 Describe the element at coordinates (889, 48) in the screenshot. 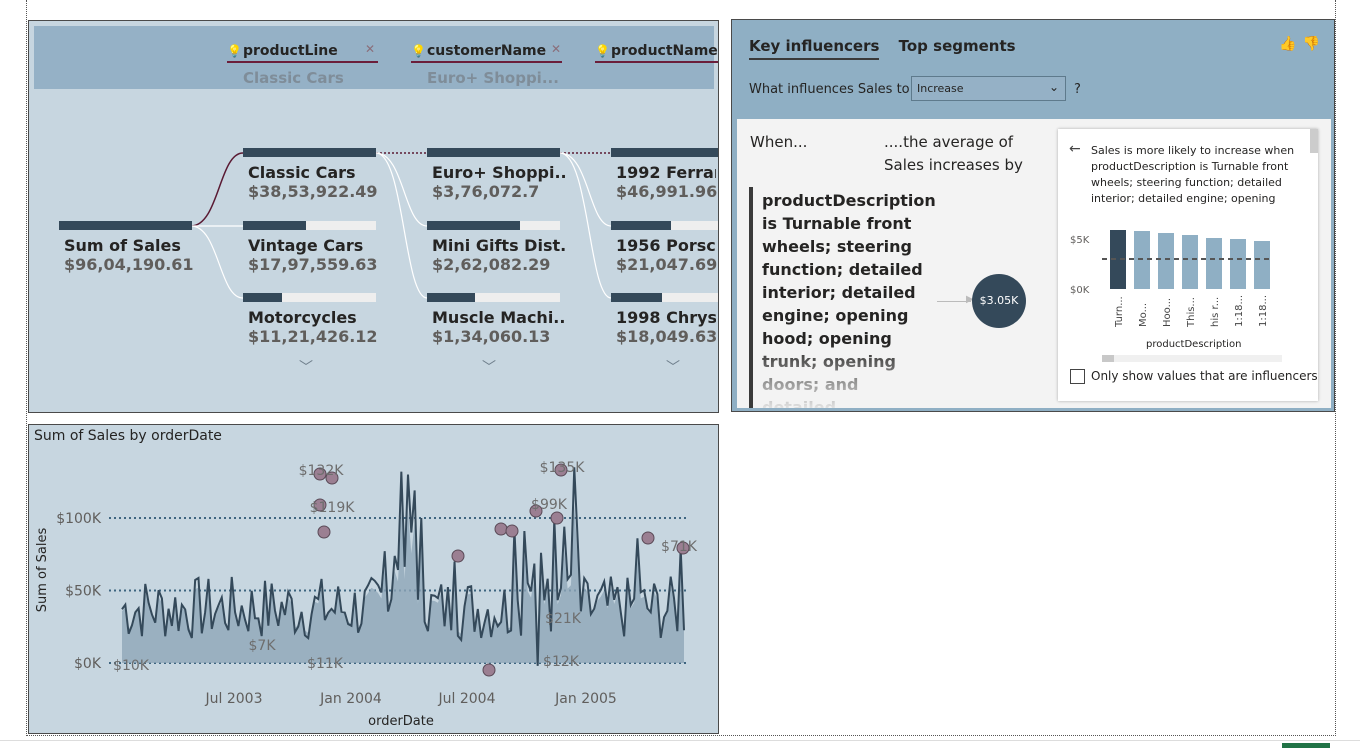

I see `ki-tabs: Key influencers Top segments` at that location.